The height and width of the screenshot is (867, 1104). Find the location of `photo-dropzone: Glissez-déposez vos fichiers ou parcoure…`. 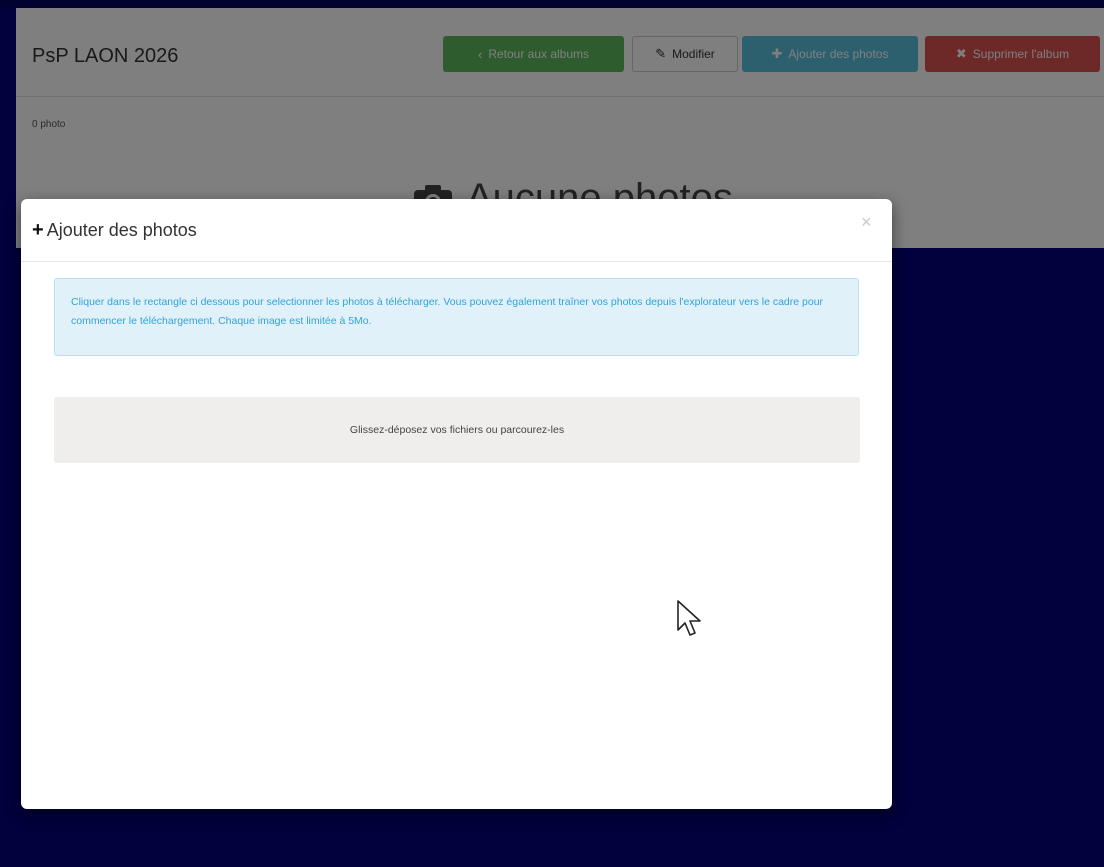

photo-dropzone: Glissez-déposez vos fichiers ou parcoure… is located at coordinates (457, 430).